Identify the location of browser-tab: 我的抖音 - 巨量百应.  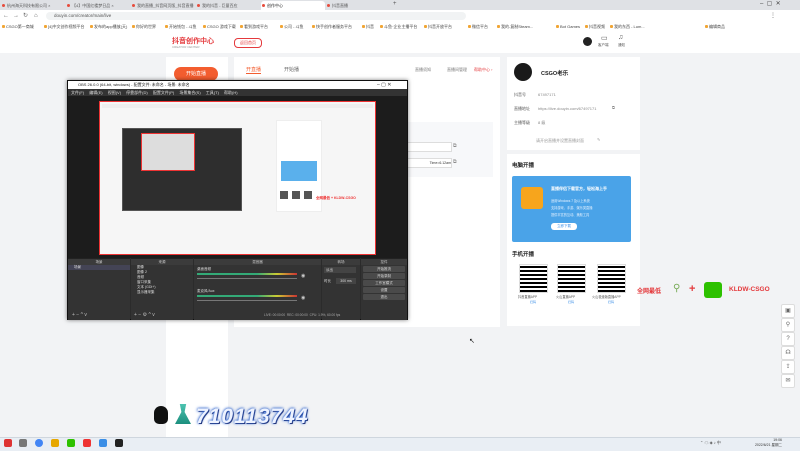
(228, 5).